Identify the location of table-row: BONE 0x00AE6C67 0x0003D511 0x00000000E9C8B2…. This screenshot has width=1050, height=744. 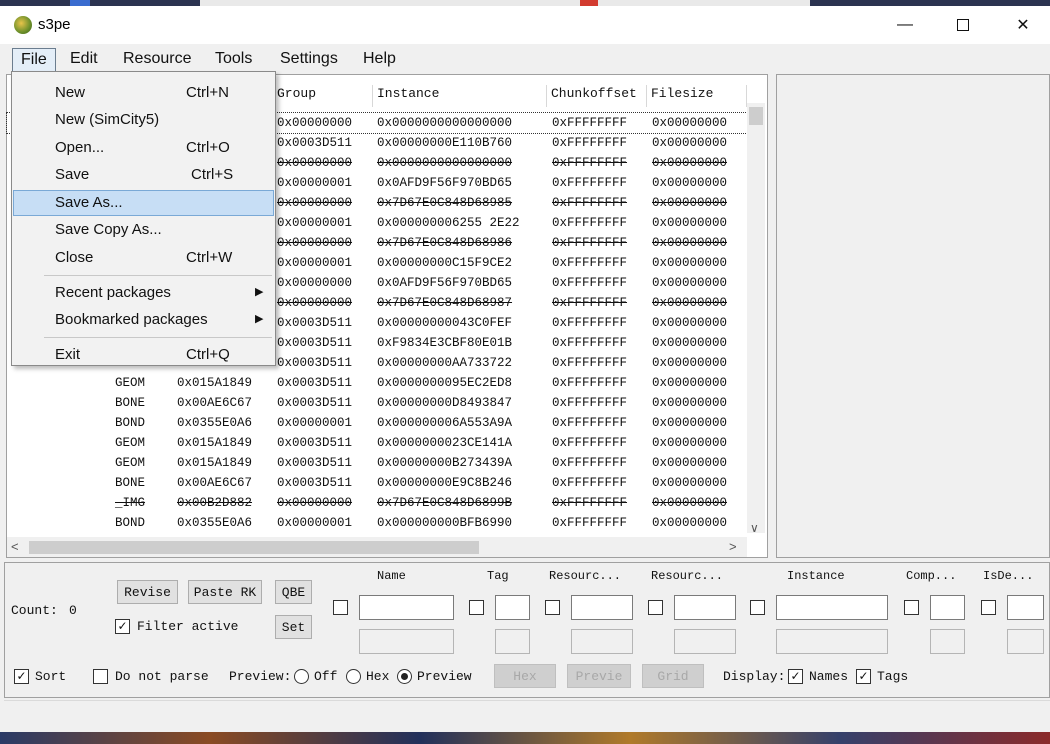
(377, 483).